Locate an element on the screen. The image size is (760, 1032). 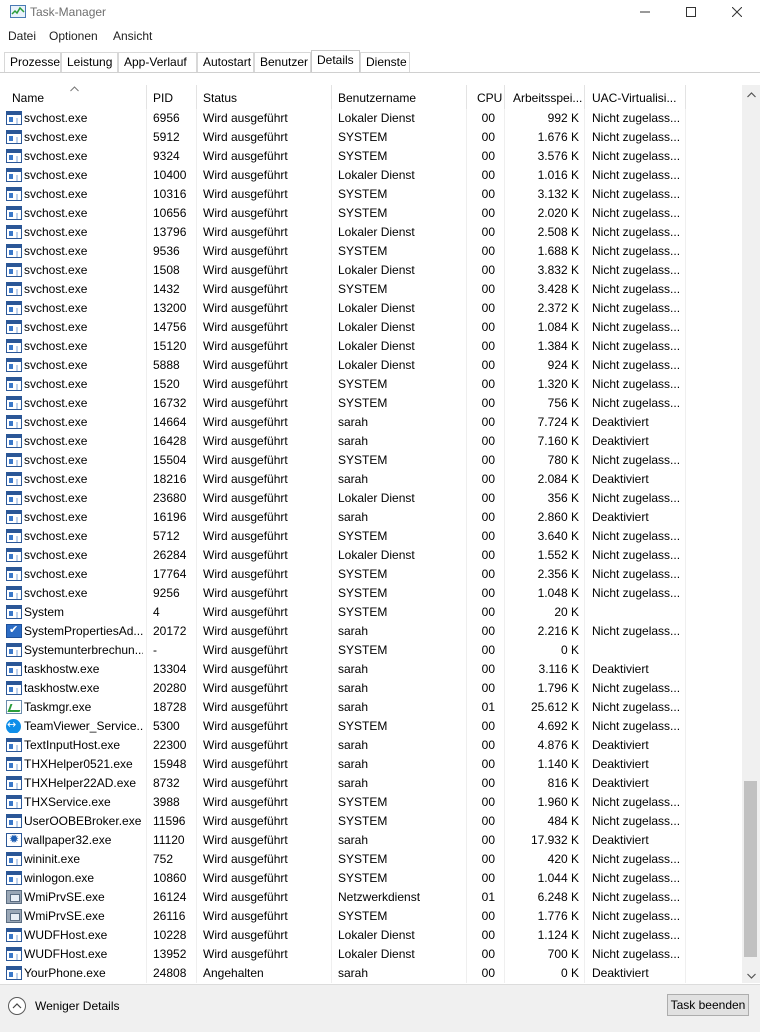
process-username: Lokaler Dienst is located at coordinates (376, 308).